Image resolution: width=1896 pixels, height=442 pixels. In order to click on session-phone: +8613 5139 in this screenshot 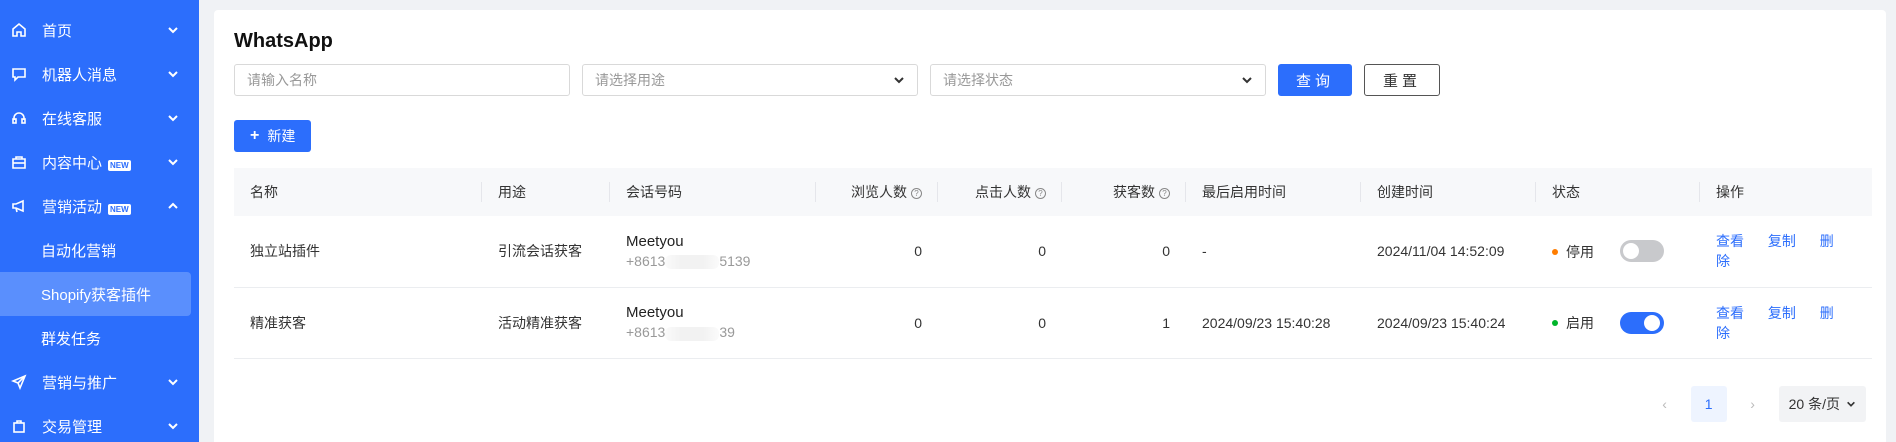, I will do `click(713, 261)`.